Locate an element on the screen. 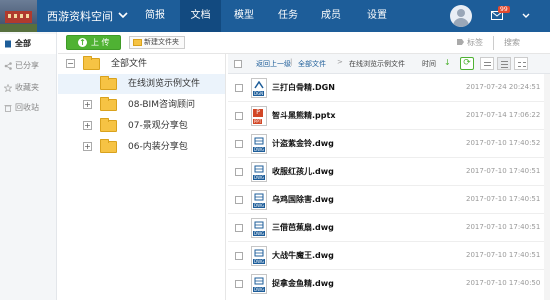 The image size is (550, 300). nav-members: 成员 is located at coordinates (331, 16).